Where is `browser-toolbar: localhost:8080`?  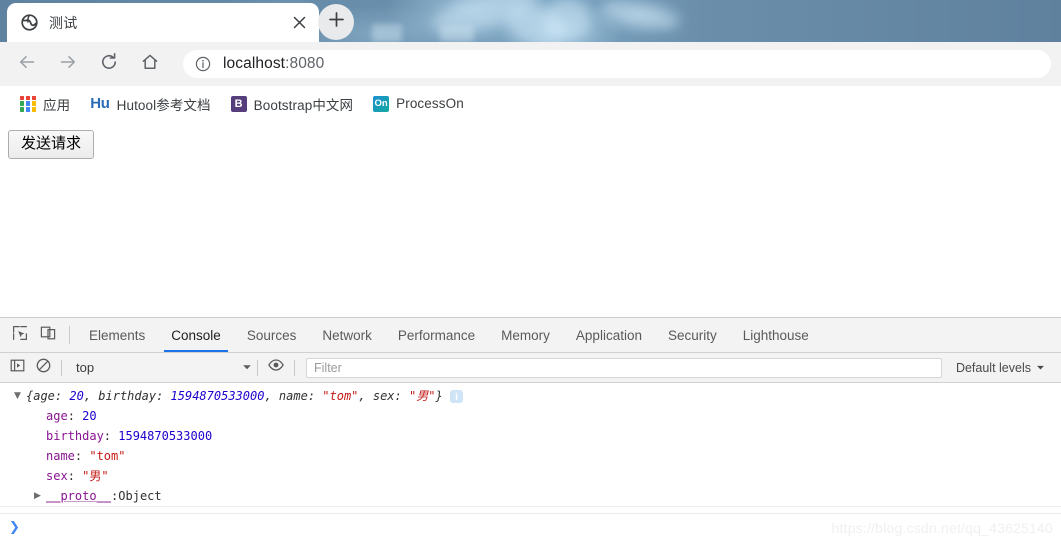 browser-toolbar: localhost:8080 is located at coordinates (530, 64).